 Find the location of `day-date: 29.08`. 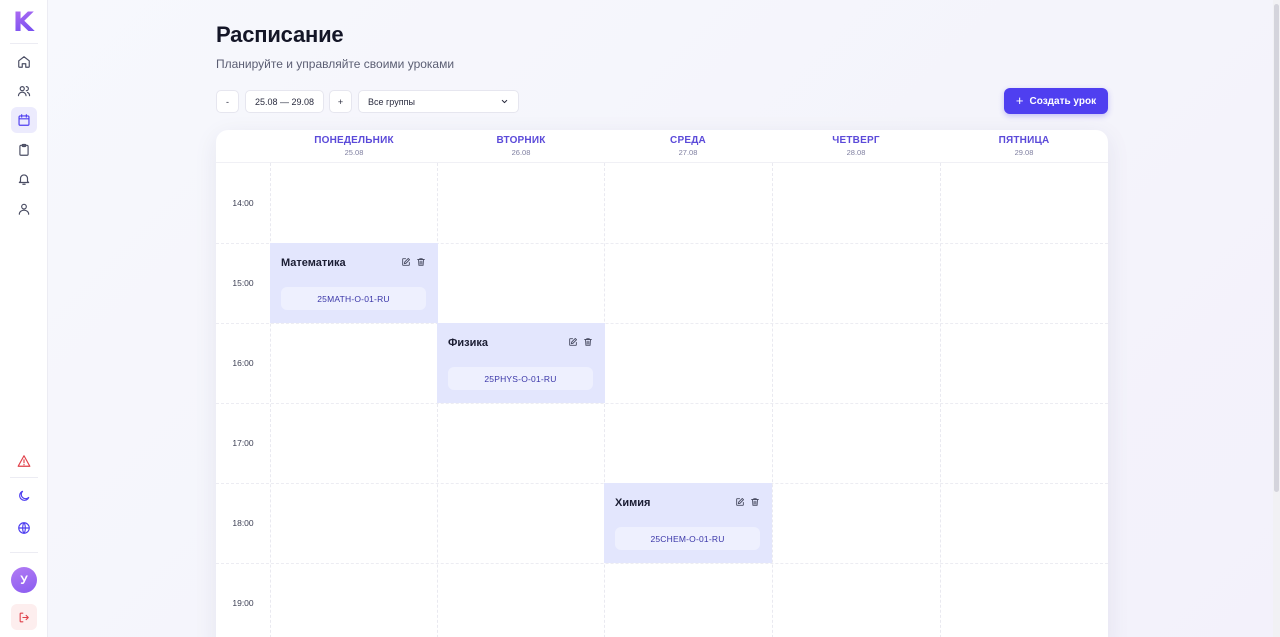

day-date: 29.08 is located at coordinates (1024, 152).